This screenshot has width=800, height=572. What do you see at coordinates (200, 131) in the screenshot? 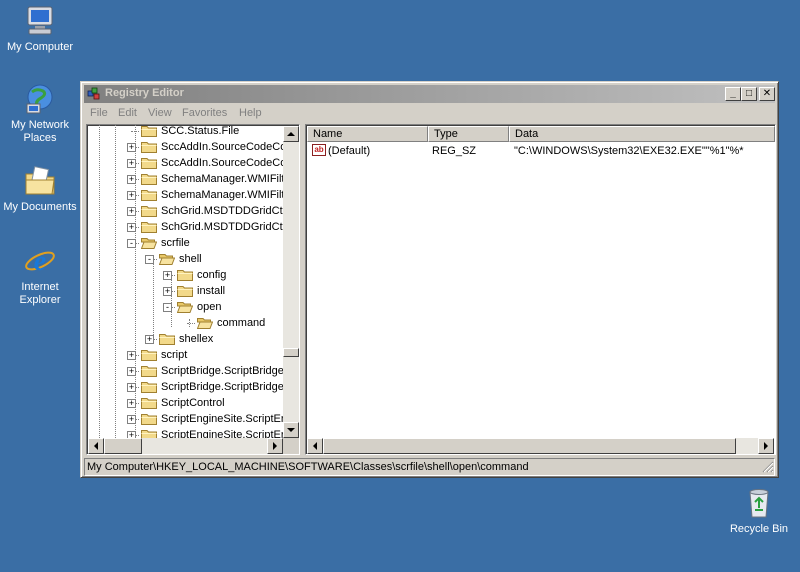
I see `tree-item-label: SCC.Status.File` at bounding box center [200, 131].